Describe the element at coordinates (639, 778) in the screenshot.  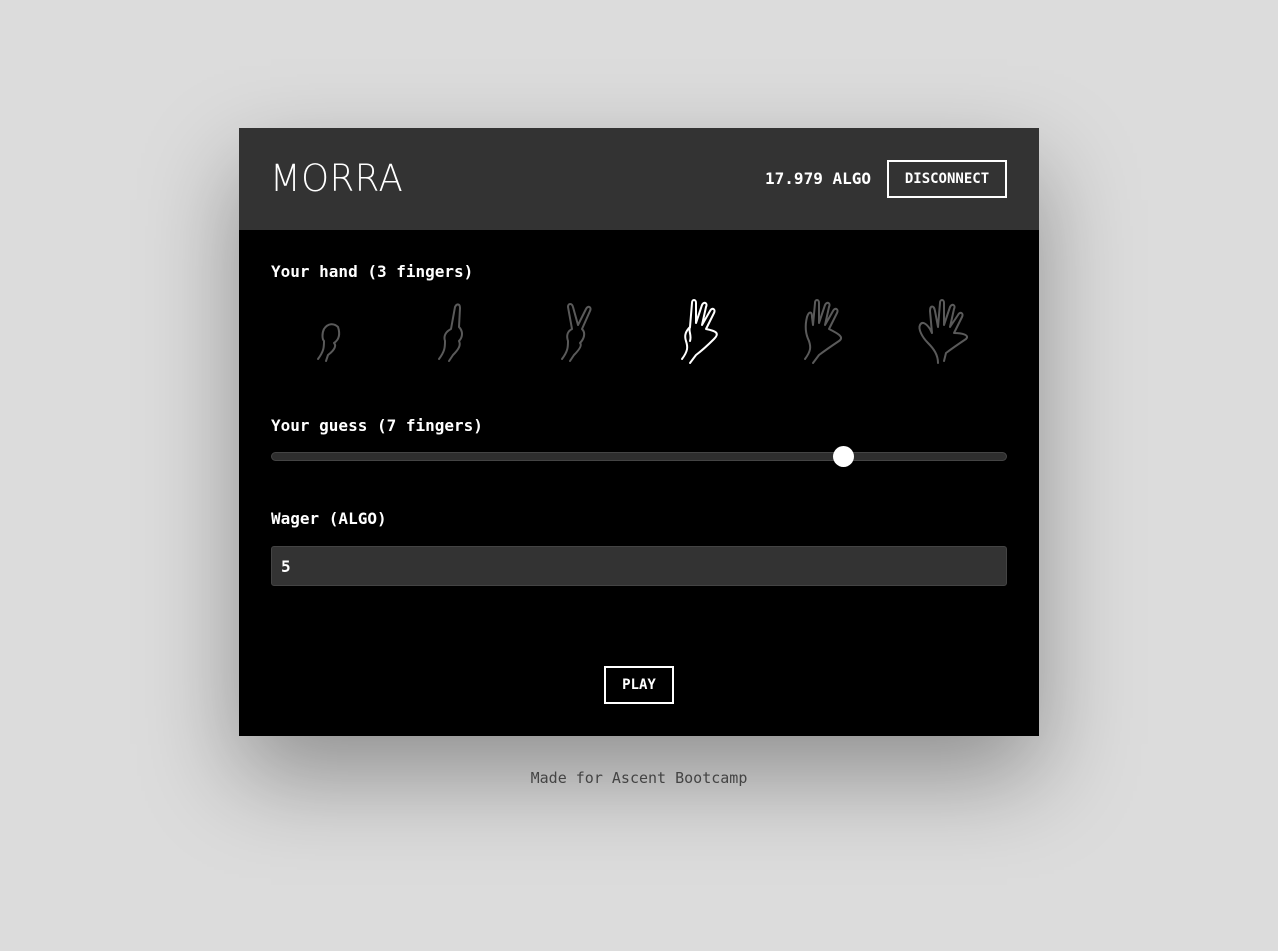
I see `footer-credit: Made for Ascent Bootcamp` at that location.